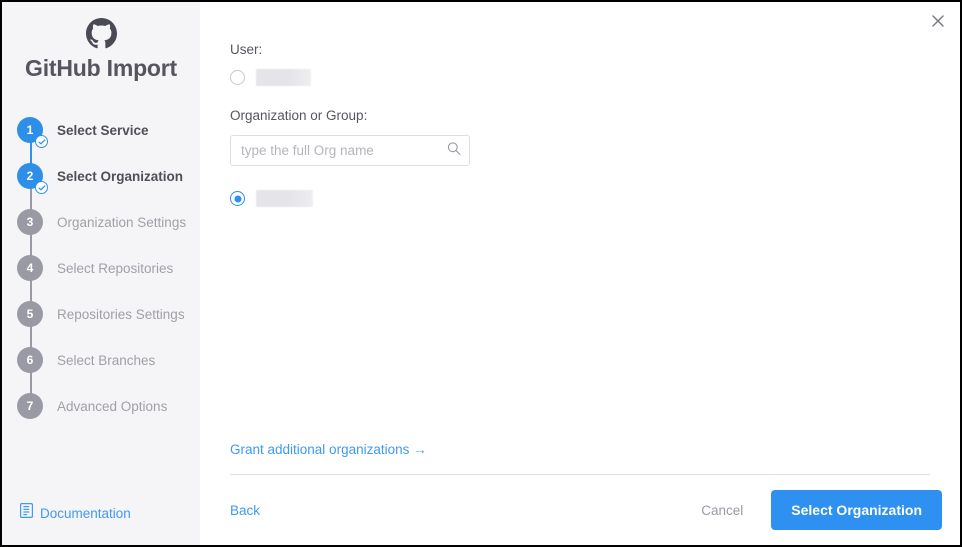 This screenshot has width=962, height=547. I want to click on step-label: Advanced Options, so click(112, 406).